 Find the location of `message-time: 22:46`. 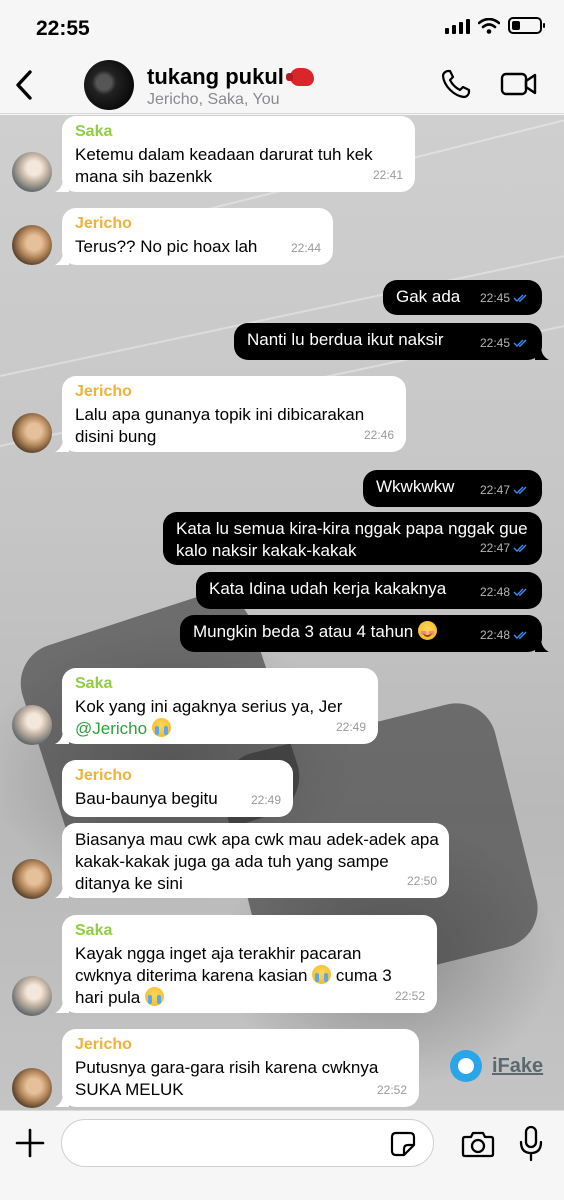

message-time: 22:46 is located at coordinates (378, 435).